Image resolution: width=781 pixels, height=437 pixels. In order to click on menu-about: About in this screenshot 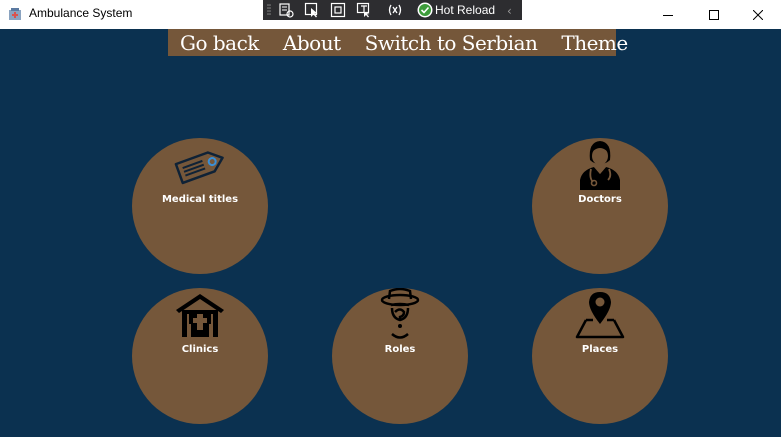, I will do `click(312, 43)`.